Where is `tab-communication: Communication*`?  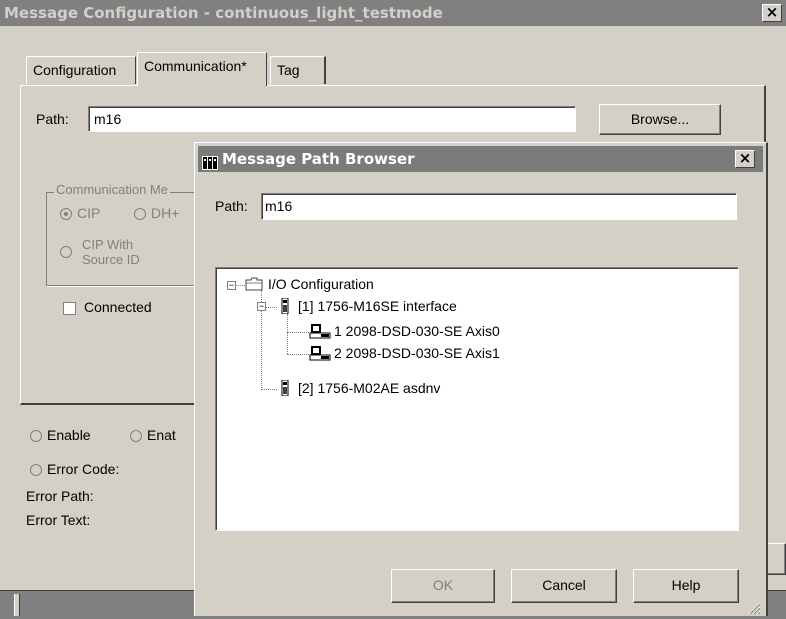 tab-communication: Communication* is located at coordinates (202, 69).